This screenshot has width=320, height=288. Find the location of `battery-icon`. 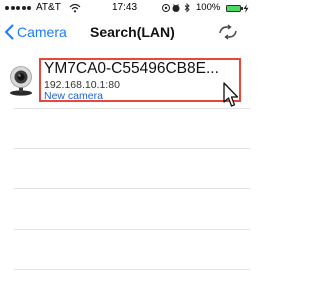

battery-icon is located at coordinates (233, 8).